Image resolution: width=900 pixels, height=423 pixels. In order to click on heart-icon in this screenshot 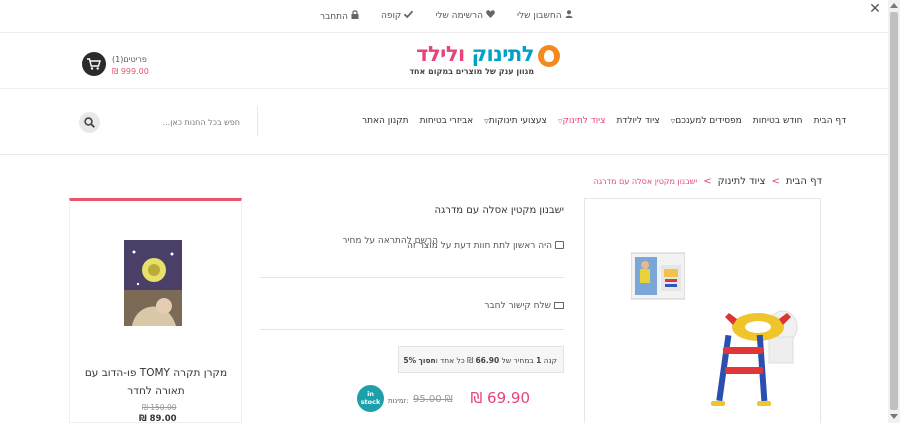, I will do `click(490, 15)`.